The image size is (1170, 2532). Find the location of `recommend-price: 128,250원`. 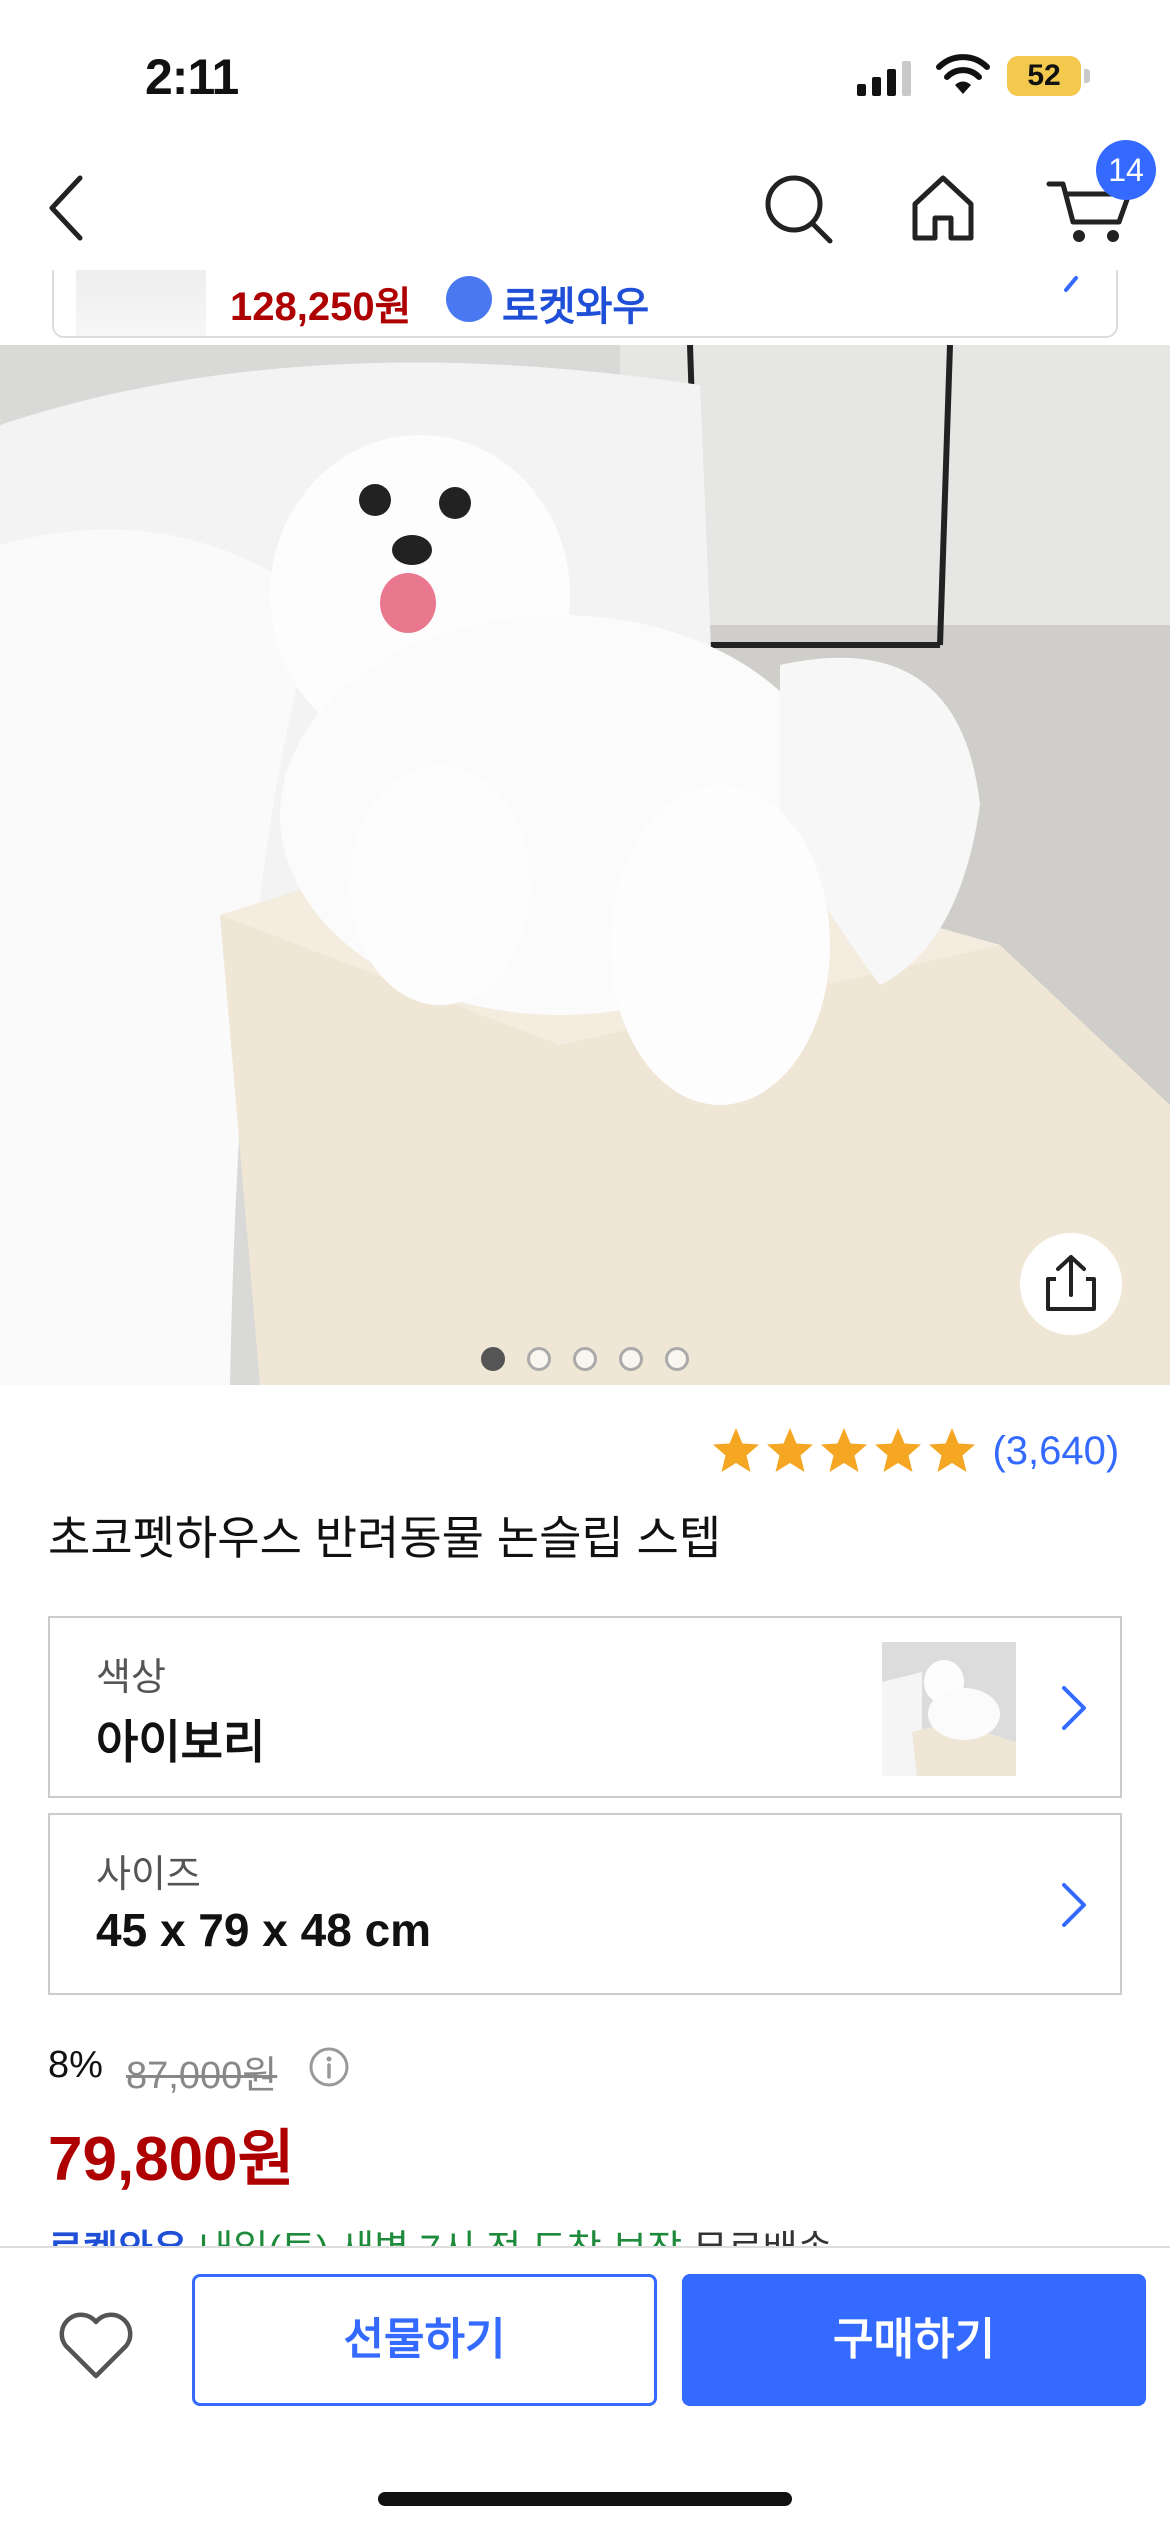

recommend-price: 128,250원 is located at coordinates (321, 307).